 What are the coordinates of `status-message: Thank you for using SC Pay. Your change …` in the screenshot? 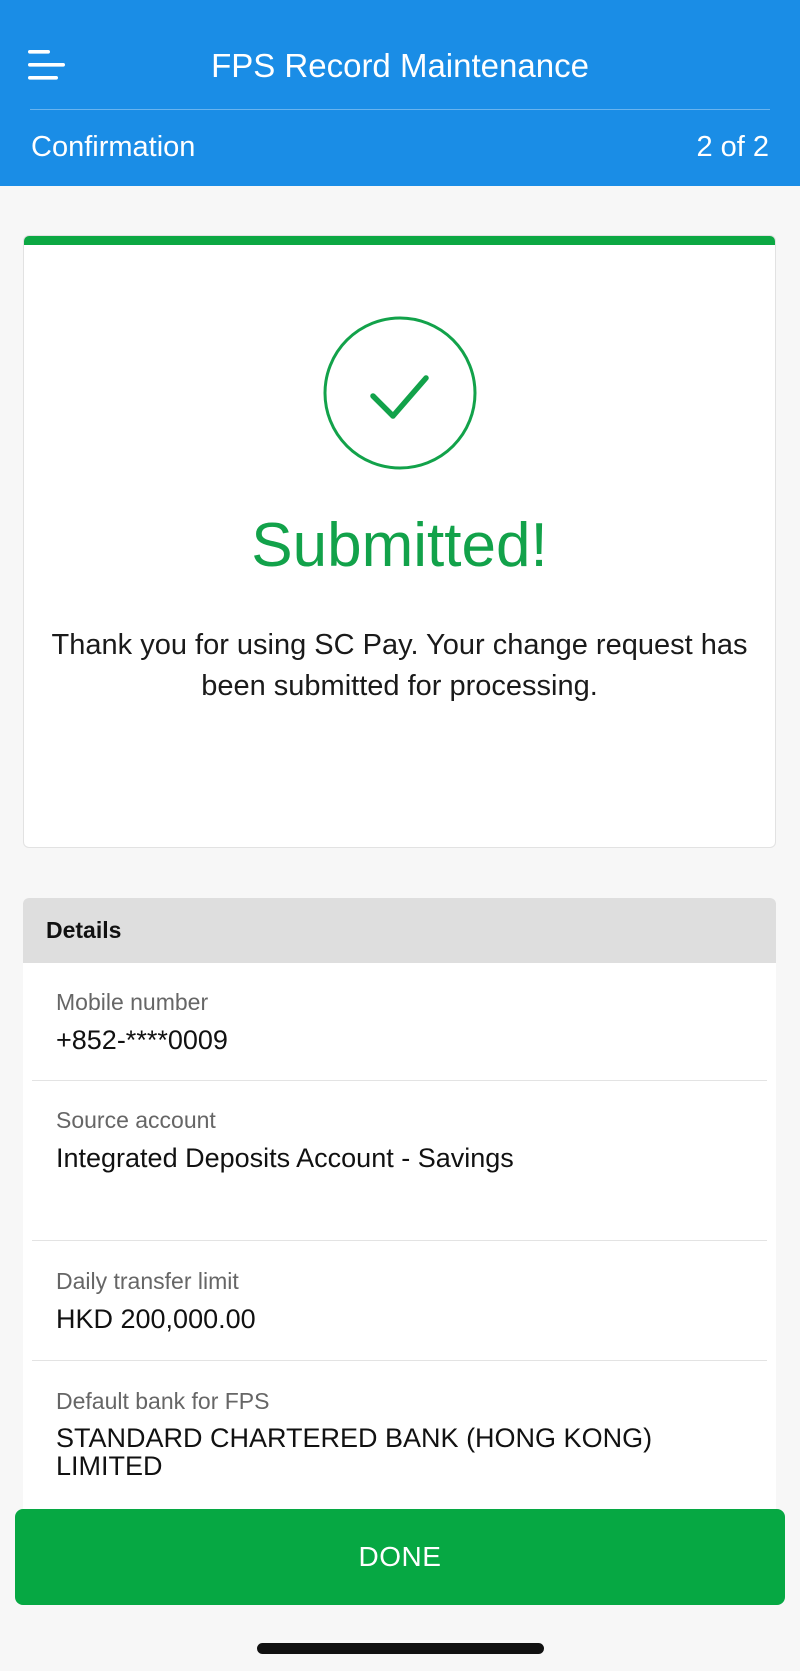 It's located at (399, 665).